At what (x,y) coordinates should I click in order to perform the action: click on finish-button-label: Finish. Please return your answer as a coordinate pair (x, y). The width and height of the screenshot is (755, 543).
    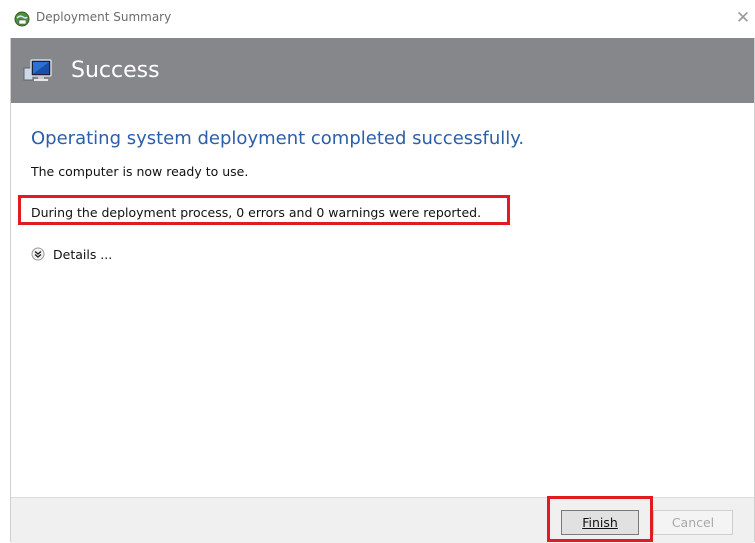
    Looking at the image, I should click on (600, 522).